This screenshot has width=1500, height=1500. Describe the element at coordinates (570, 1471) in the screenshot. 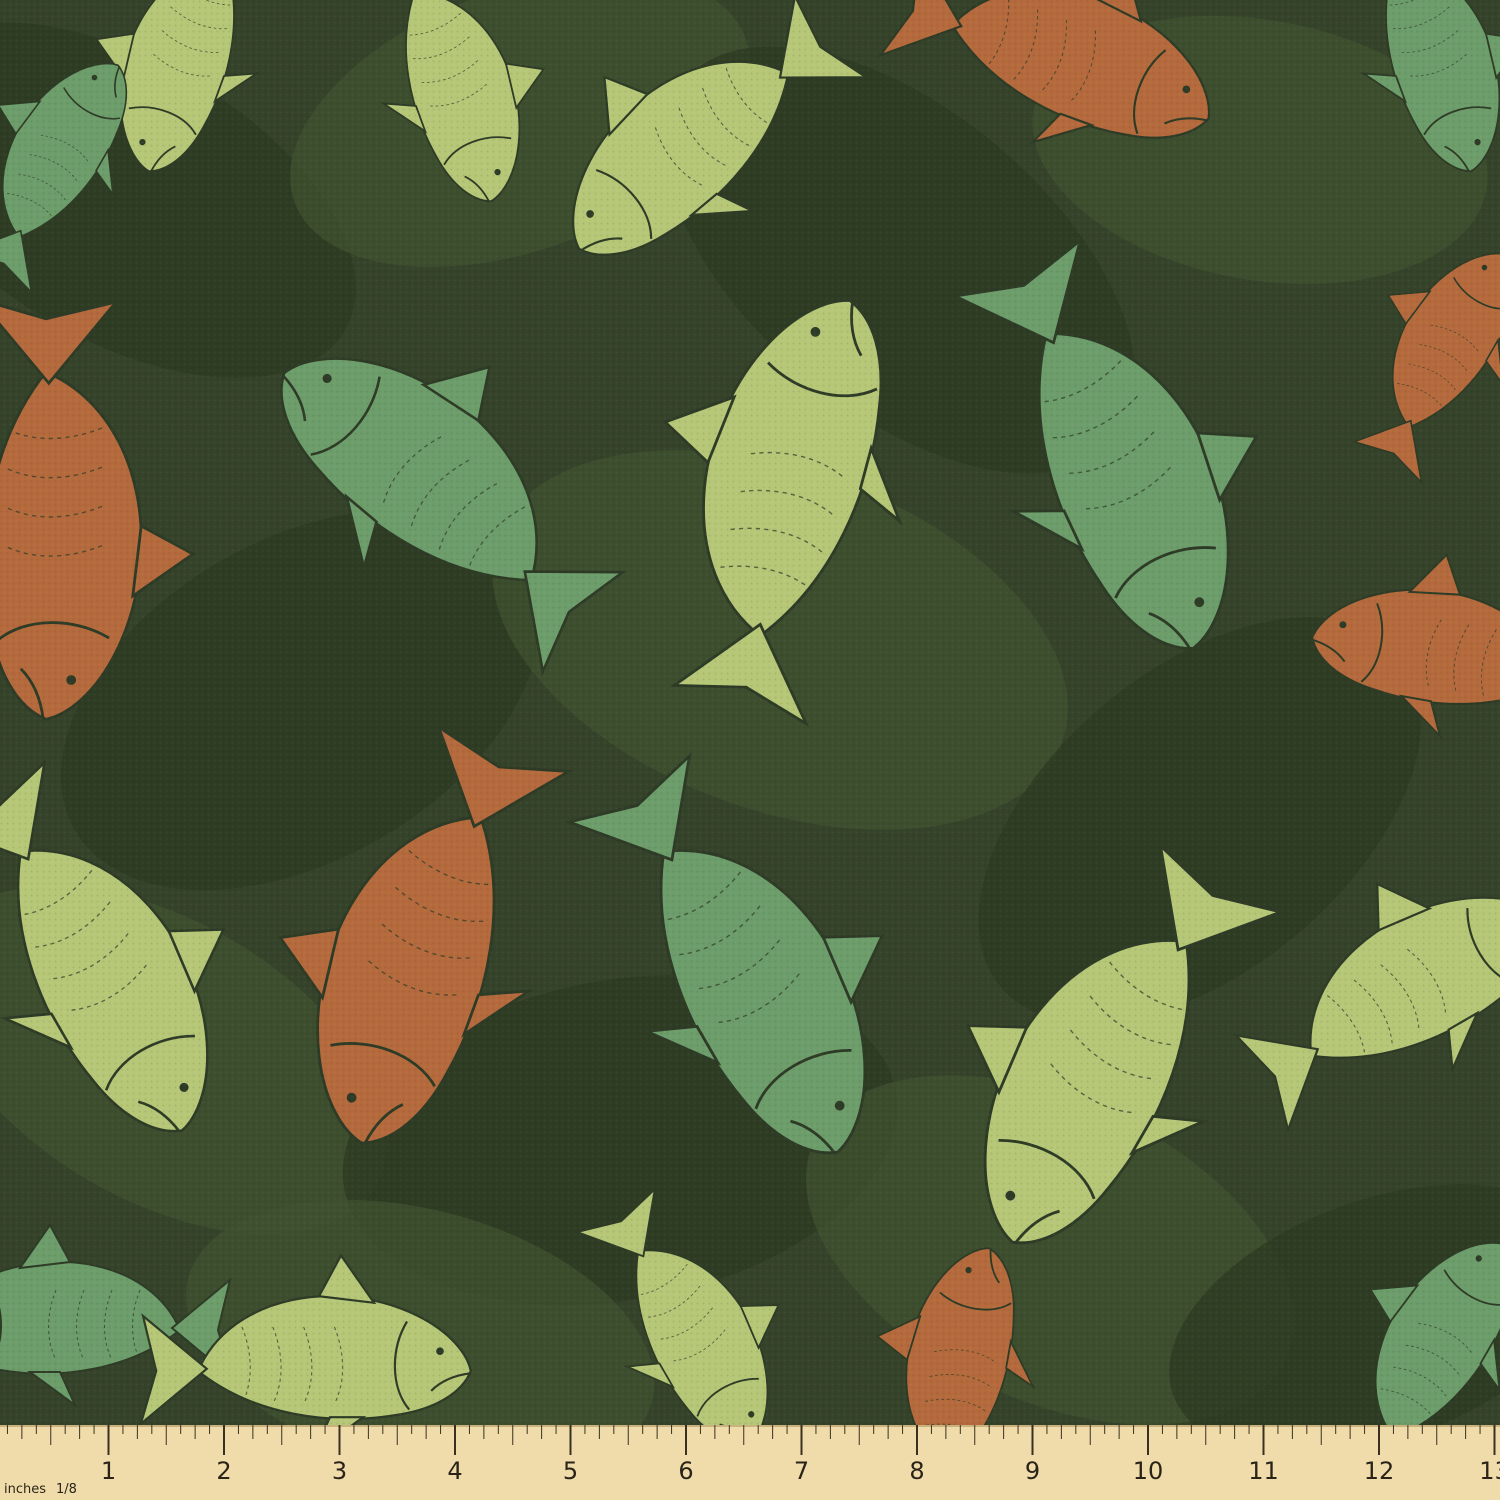

I see `ruler-number: 5` at that location.